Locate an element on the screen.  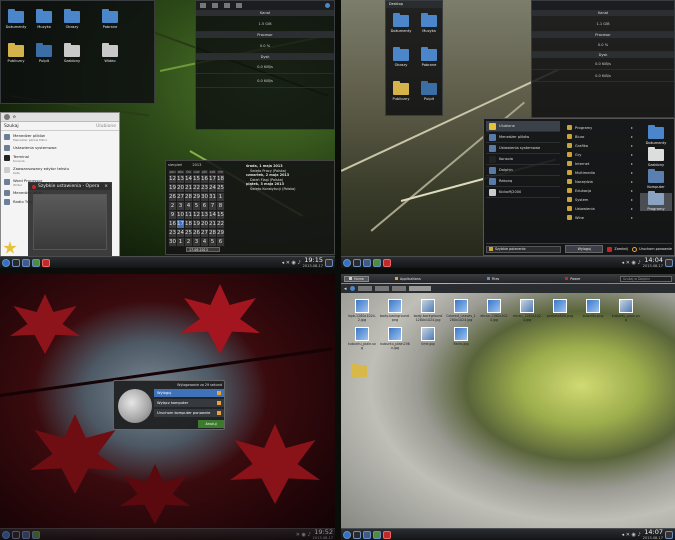
calendar-month: sierpień is located at coordinates (175, 165).